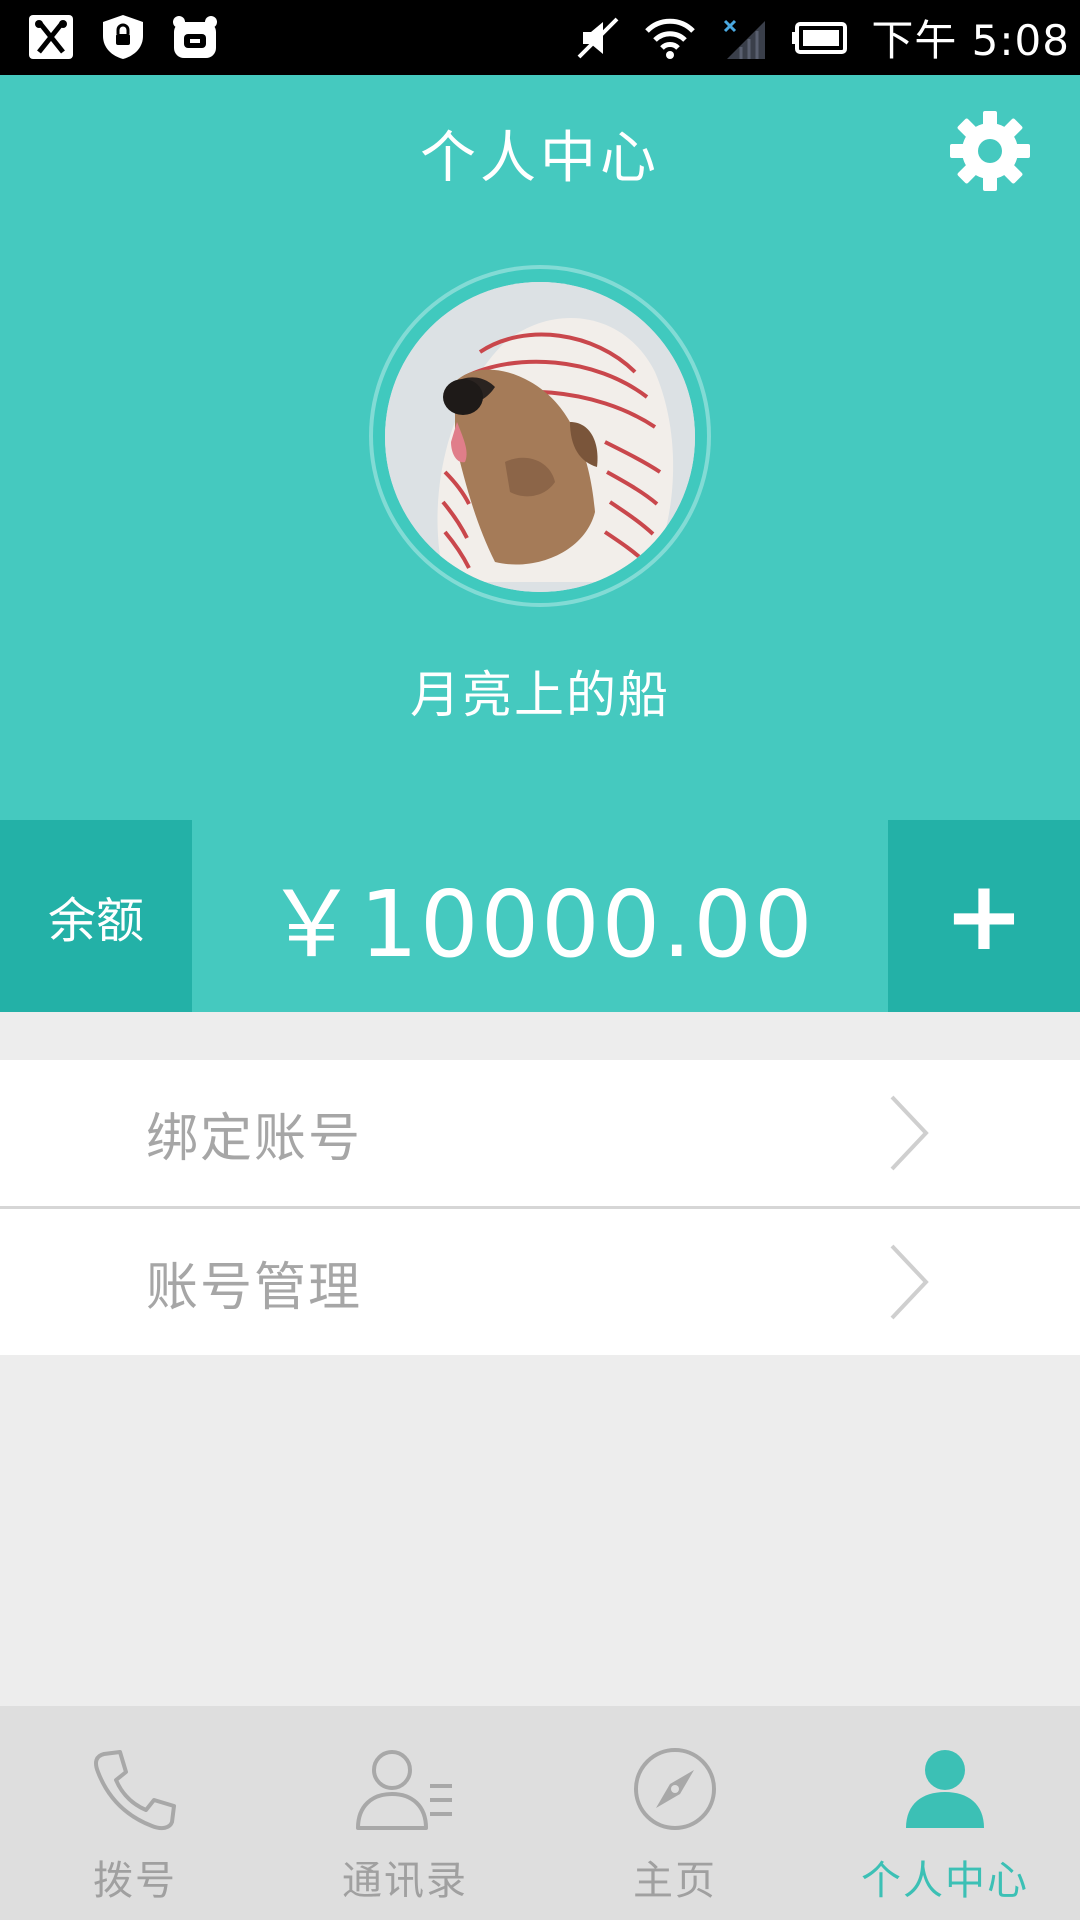 This screenshot has height=1920, width=1080. Describe the element at coordinates (670, 38) in the screenshot. I see `wifi-icon` at that location.